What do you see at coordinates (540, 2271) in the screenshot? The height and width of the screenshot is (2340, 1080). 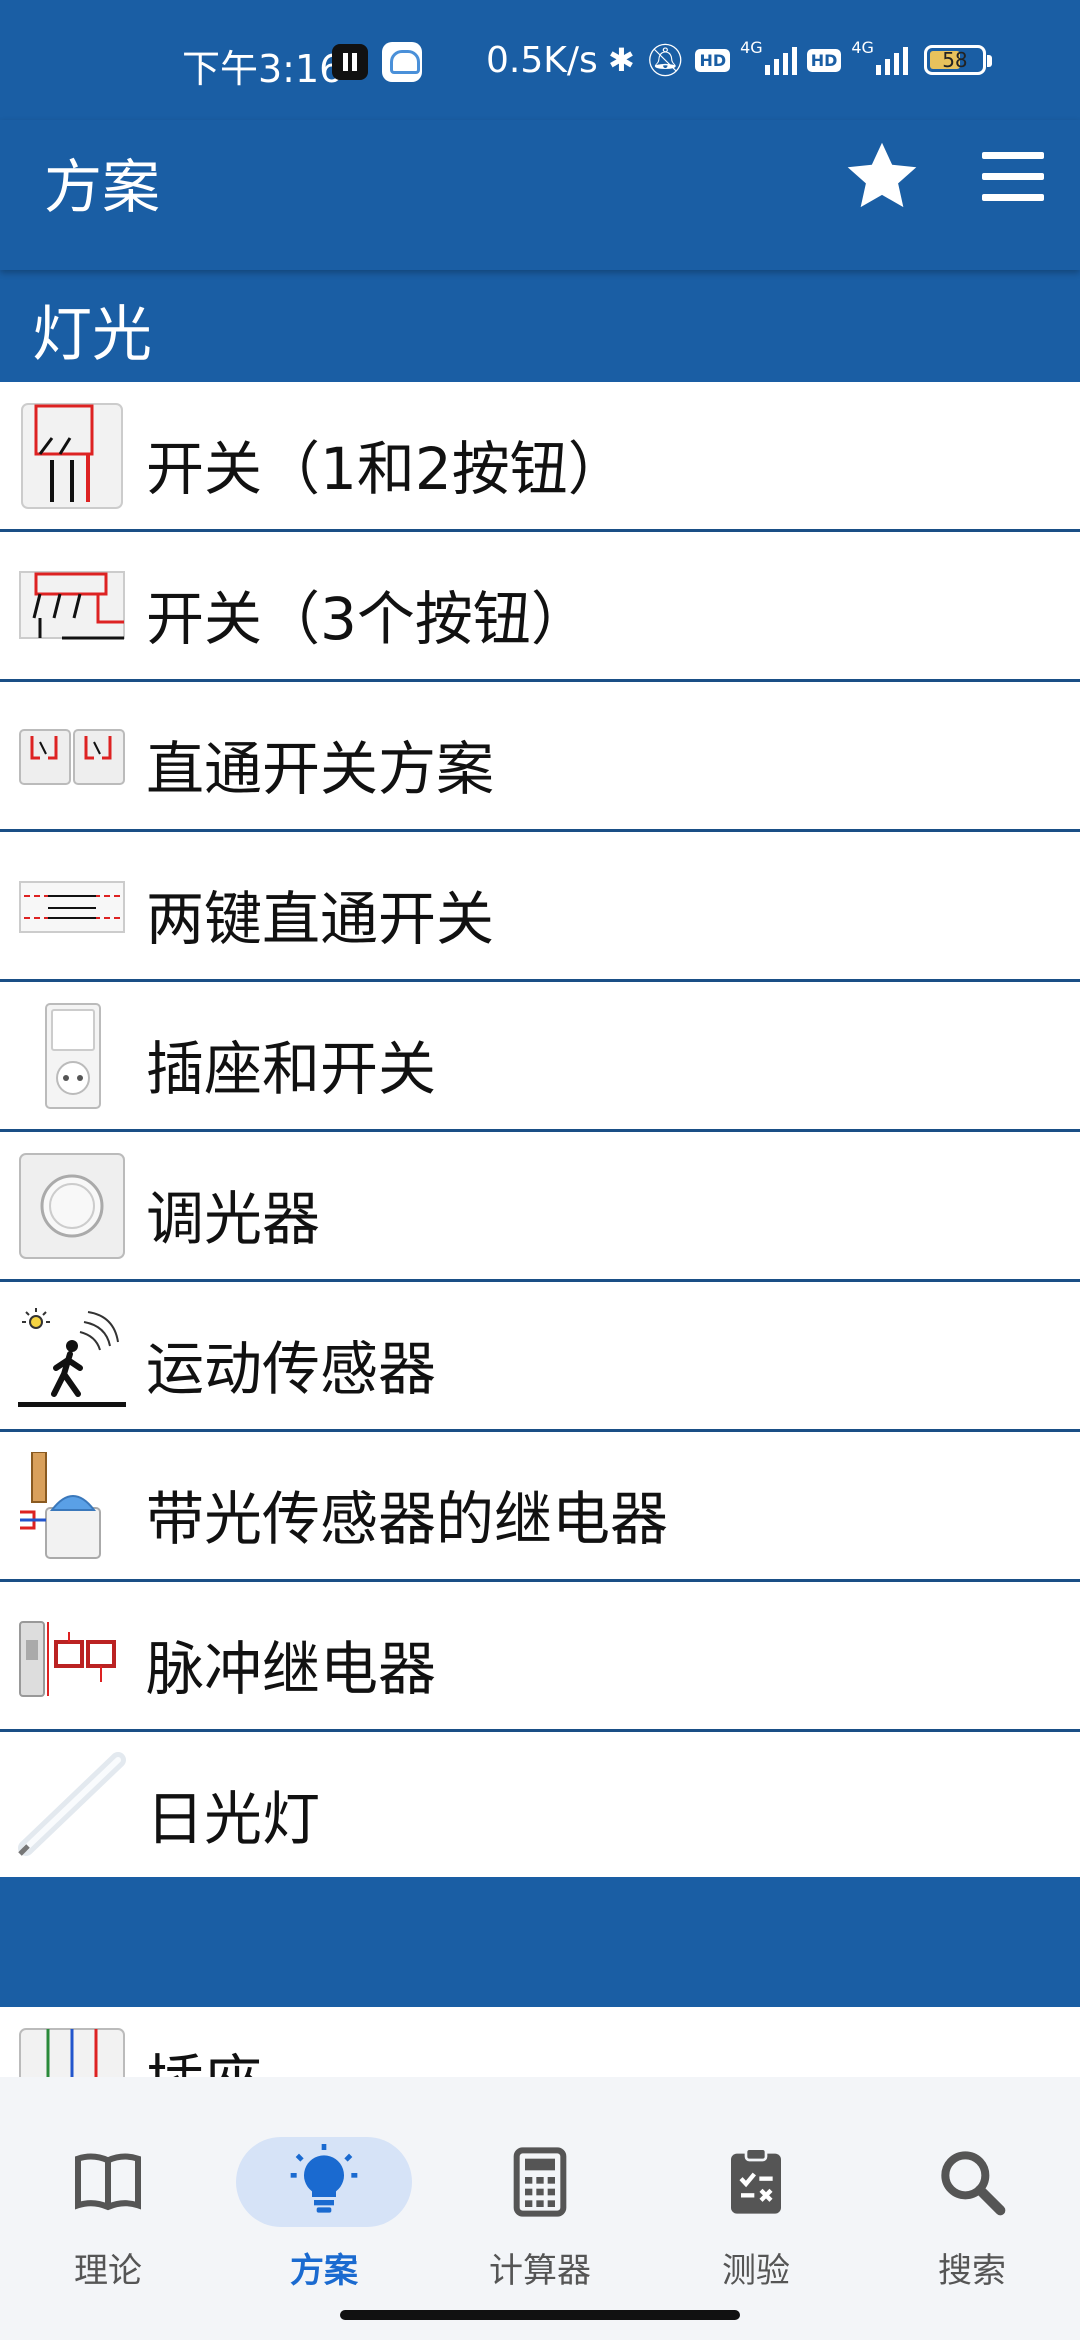 I see `nav-label: 计算器` at bounding box center [540, 2271].